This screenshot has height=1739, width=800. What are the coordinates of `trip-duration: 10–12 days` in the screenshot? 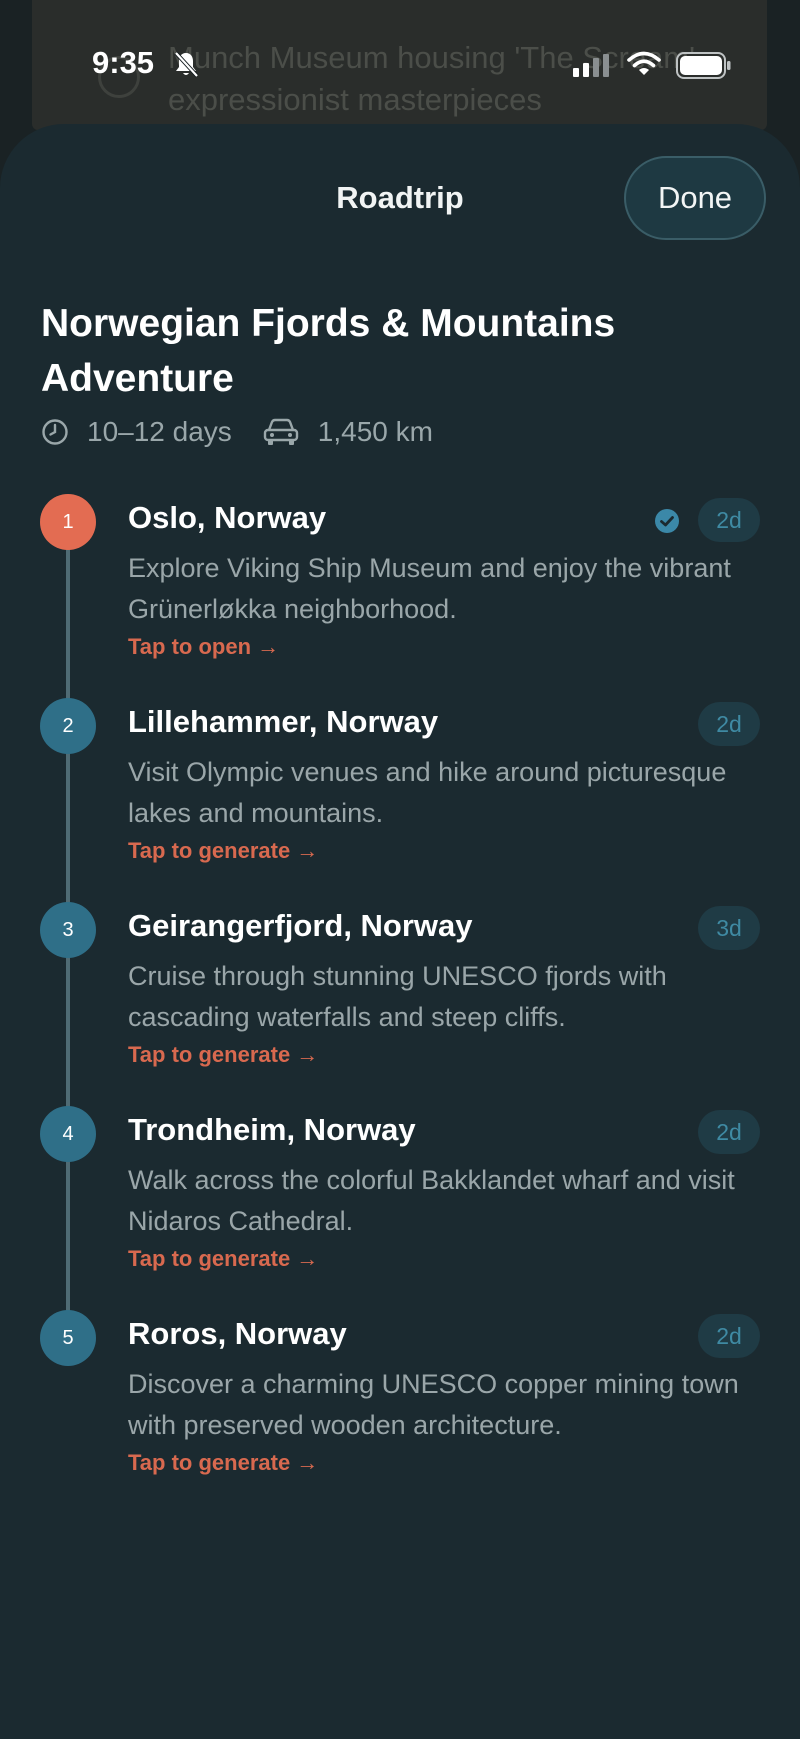 It's located at (159, 431).